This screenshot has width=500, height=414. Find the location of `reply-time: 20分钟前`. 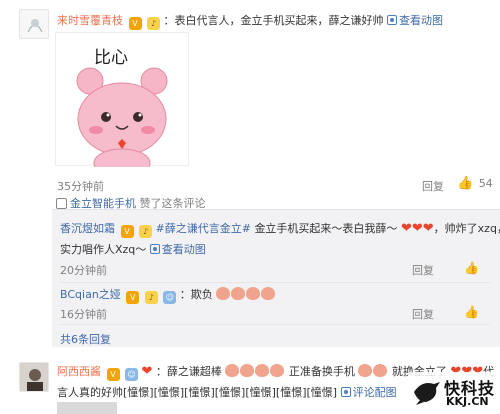

reply-time: 20分钟前 is located at coordinates (83, 270).